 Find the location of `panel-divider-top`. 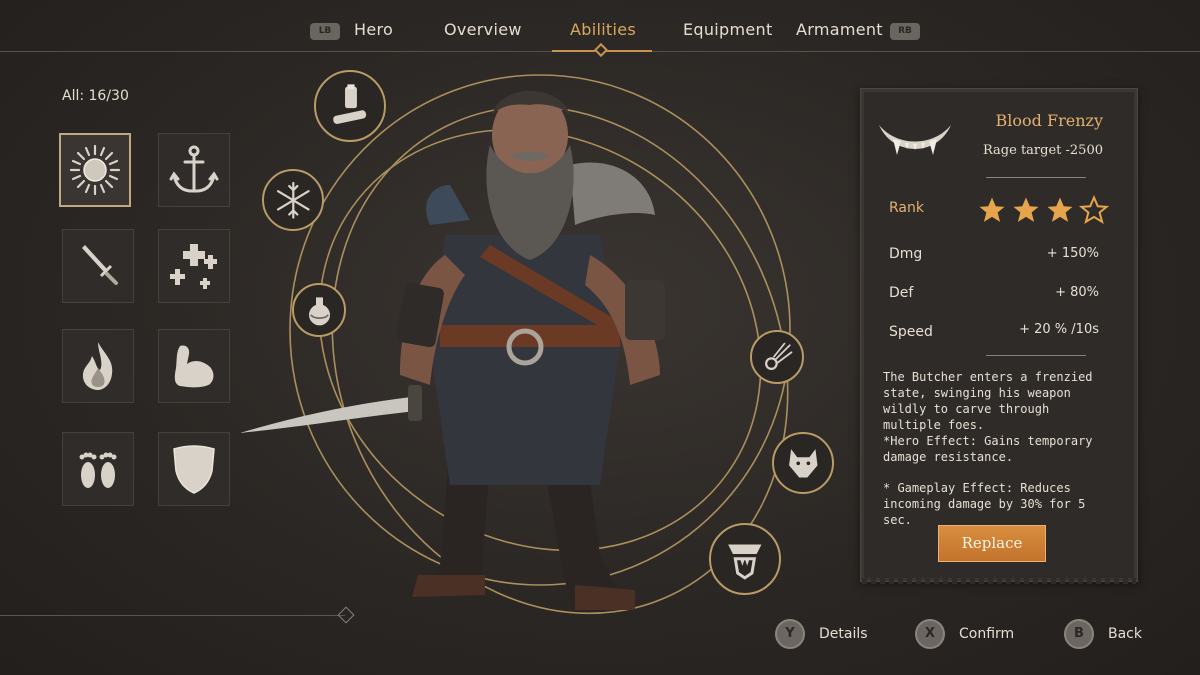

panel-divider-top is located at coordinates (1036, 177).